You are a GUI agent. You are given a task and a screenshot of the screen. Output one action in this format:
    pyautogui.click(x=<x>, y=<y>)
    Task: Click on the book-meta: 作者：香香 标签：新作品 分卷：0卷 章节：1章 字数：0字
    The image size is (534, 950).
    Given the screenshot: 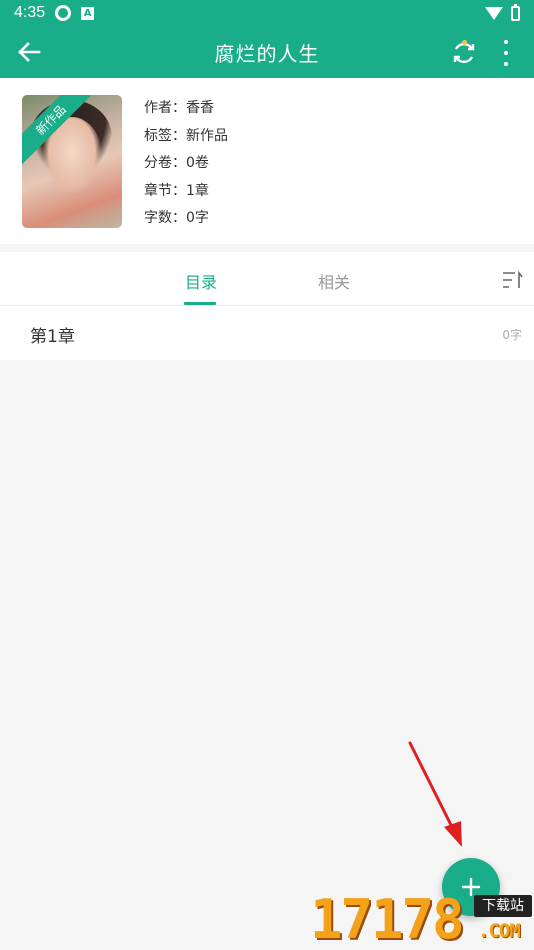 What is the action you would take?
    pyautogui.click(x=186, y=164)
    